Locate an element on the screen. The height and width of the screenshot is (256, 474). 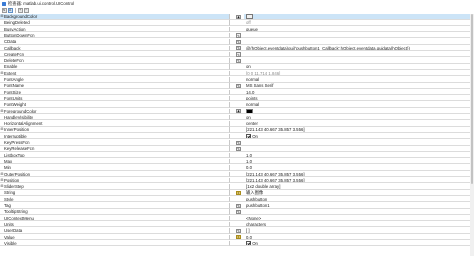
property-row: FontWeight normal is located at coordinates (235, 105).